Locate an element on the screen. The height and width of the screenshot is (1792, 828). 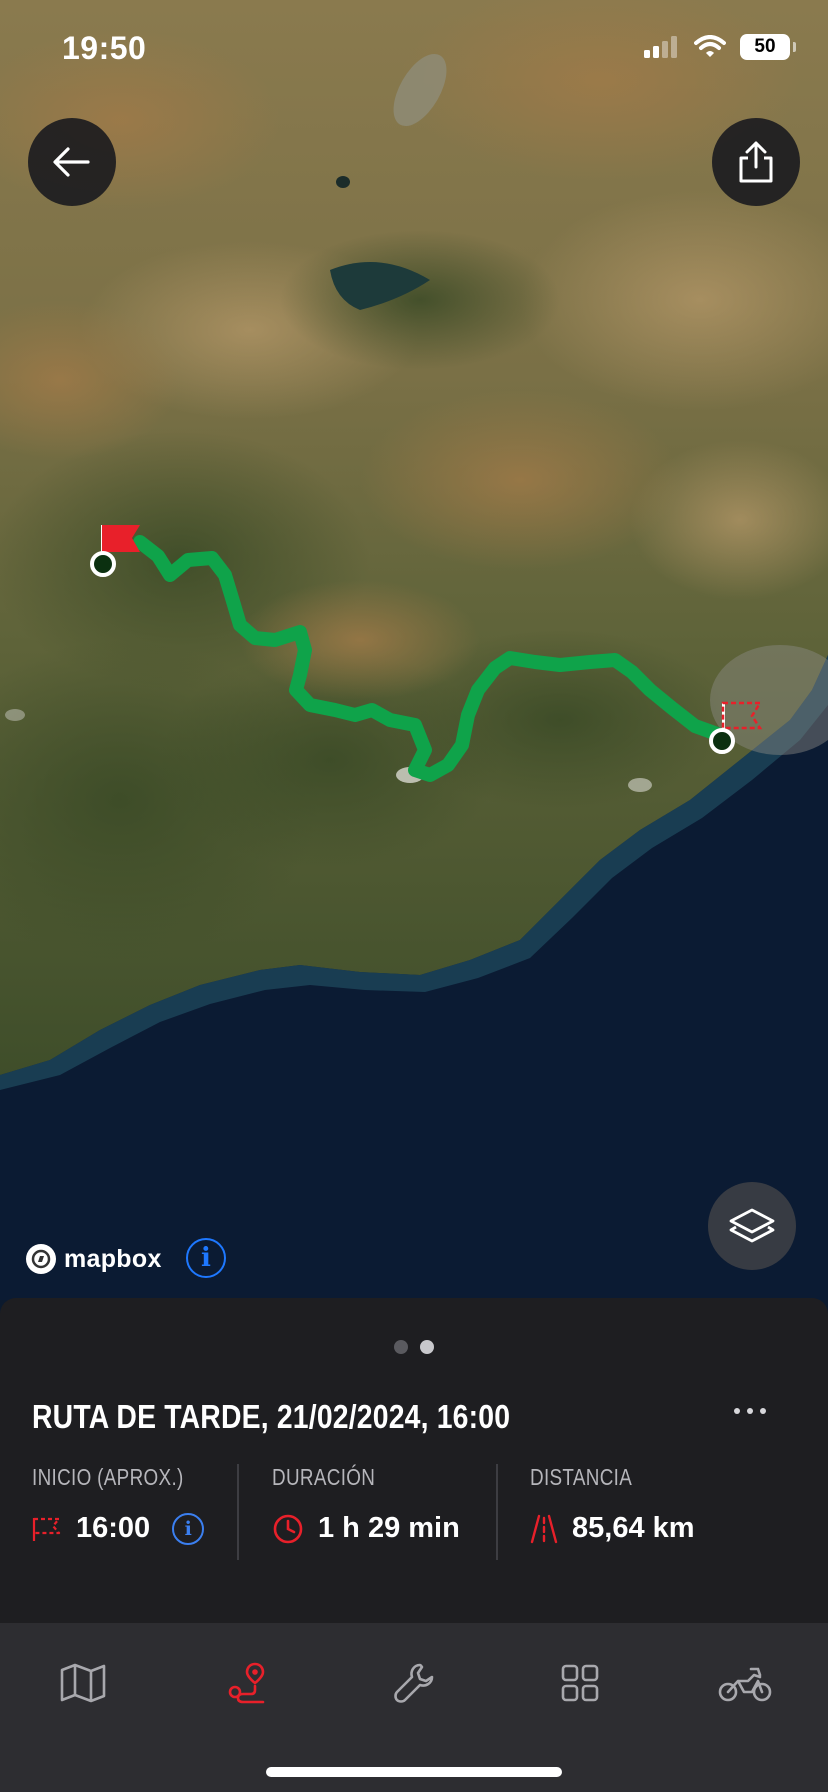
status-time: 19:50 is located at coordinates (104, 48).